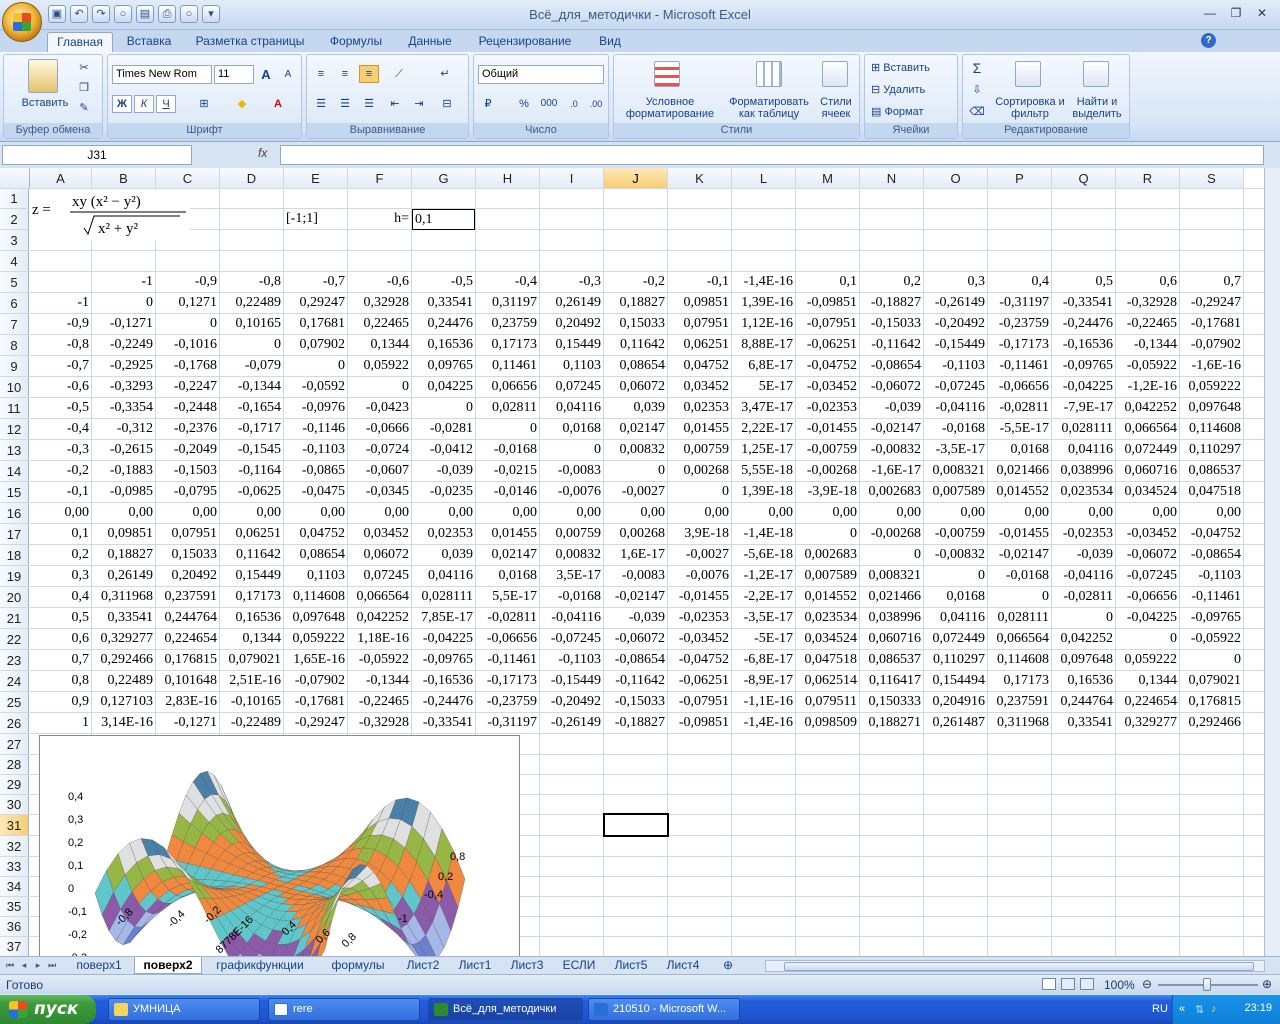 The width and height of the screenshot is (1280, 1024). Describe the element at coordinates (251, 513) in the screenshot. I see `cell-D16: 0,00` at that location.